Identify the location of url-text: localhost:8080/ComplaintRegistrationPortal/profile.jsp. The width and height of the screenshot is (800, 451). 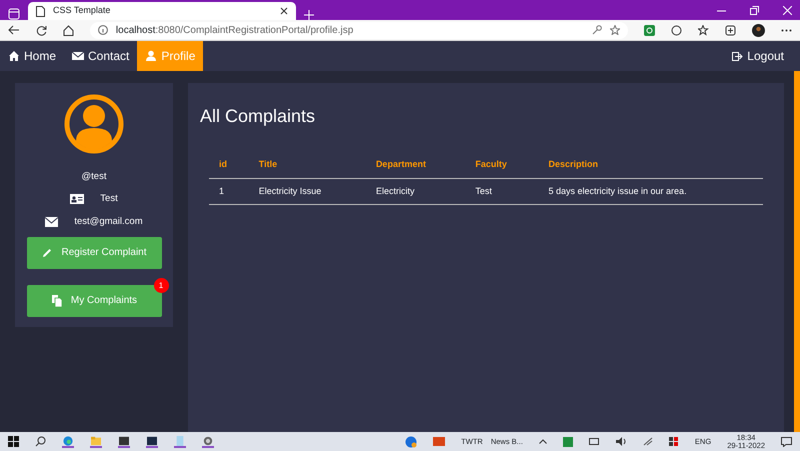
(235, 31).